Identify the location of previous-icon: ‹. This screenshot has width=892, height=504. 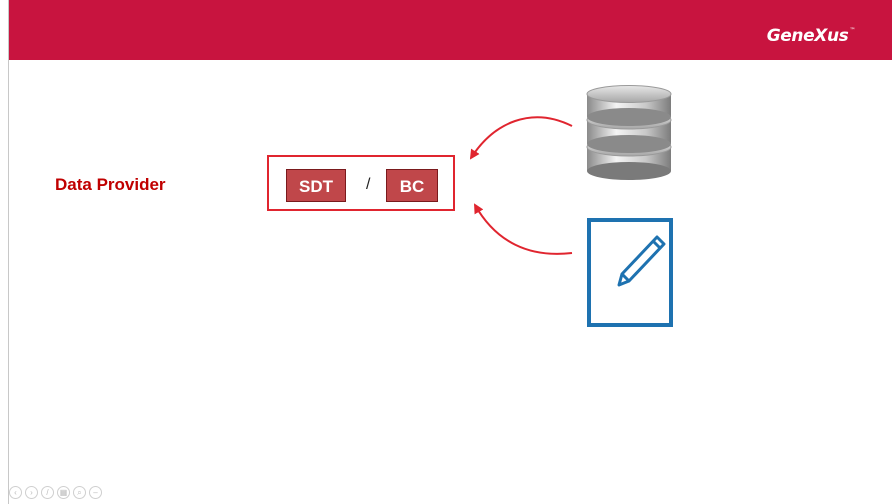
(15, 492).